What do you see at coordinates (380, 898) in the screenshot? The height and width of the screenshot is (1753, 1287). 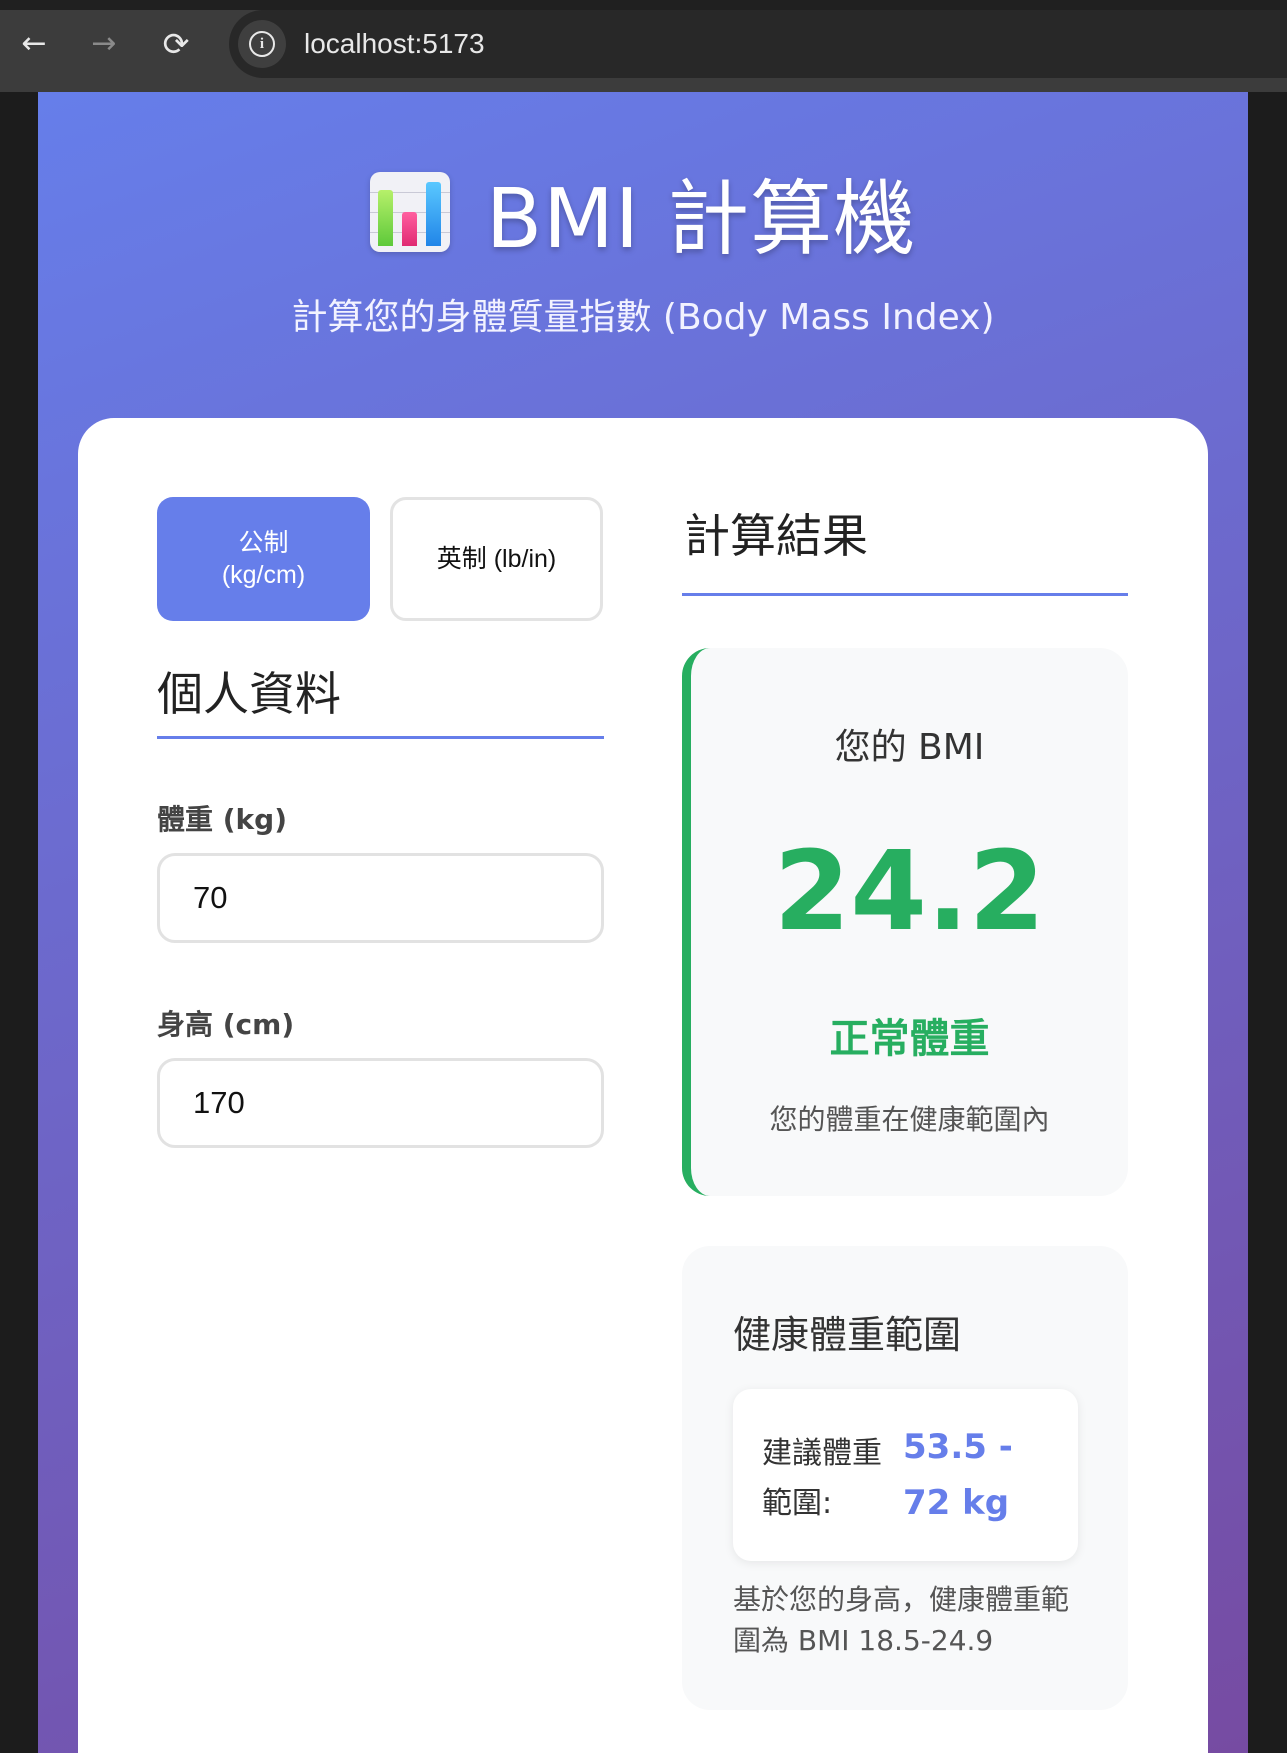 I see `weight-input: 70` at bounding box center [380, 898].